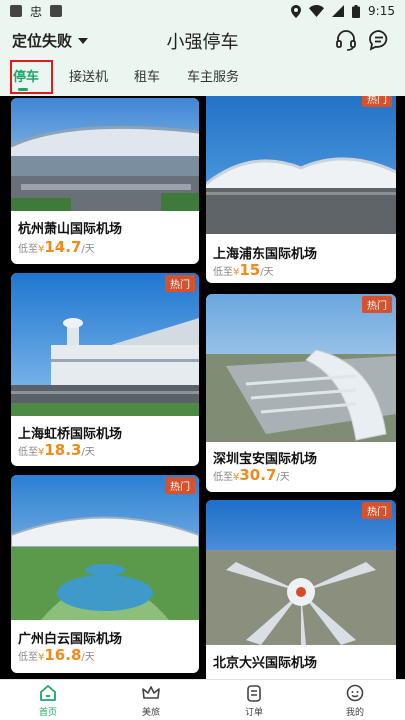  I want to click on nav-profile: 我的, so click(355, 700).